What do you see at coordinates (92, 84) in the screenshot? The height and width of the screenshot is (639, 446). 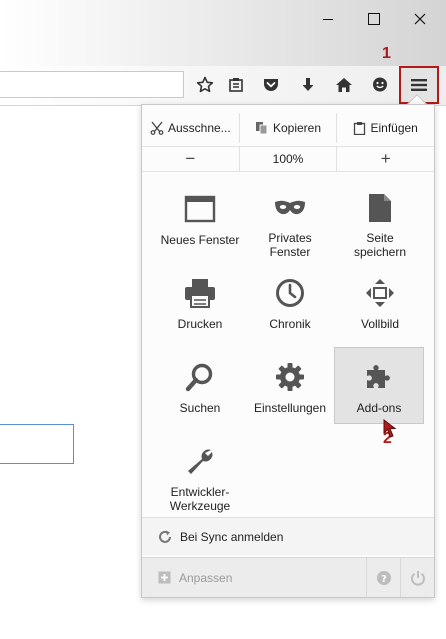 I see `address-bar` at bounding box center [92, 84].